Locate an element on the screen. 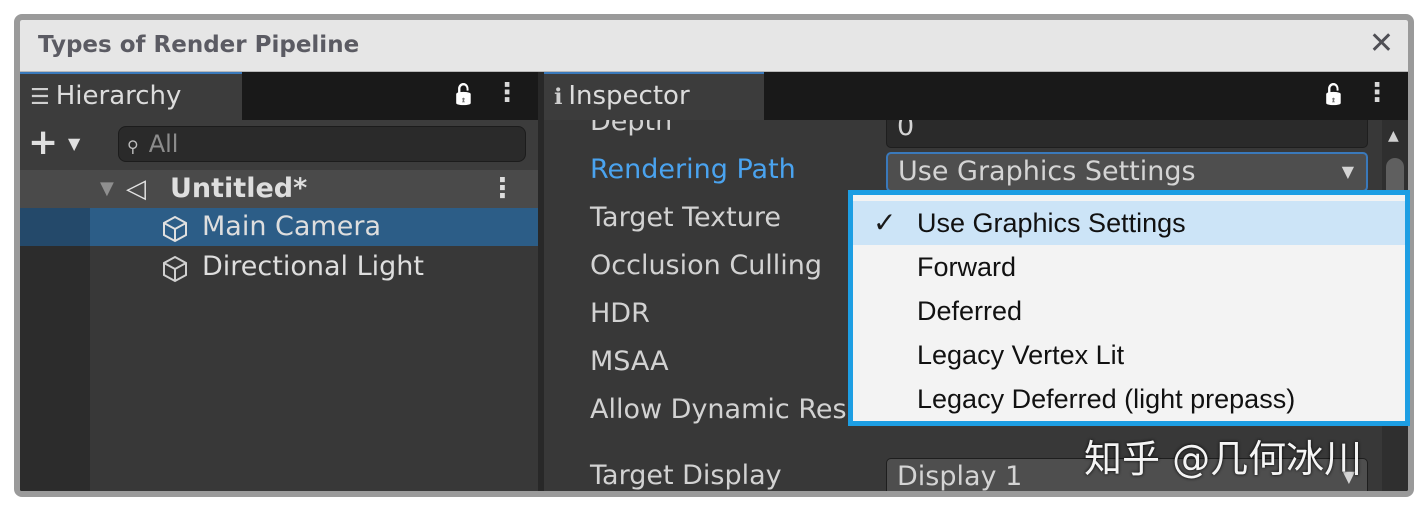 The image size is (1428, 513). menu-item-deferred: Deferred is located at coordinates (1129, 311).